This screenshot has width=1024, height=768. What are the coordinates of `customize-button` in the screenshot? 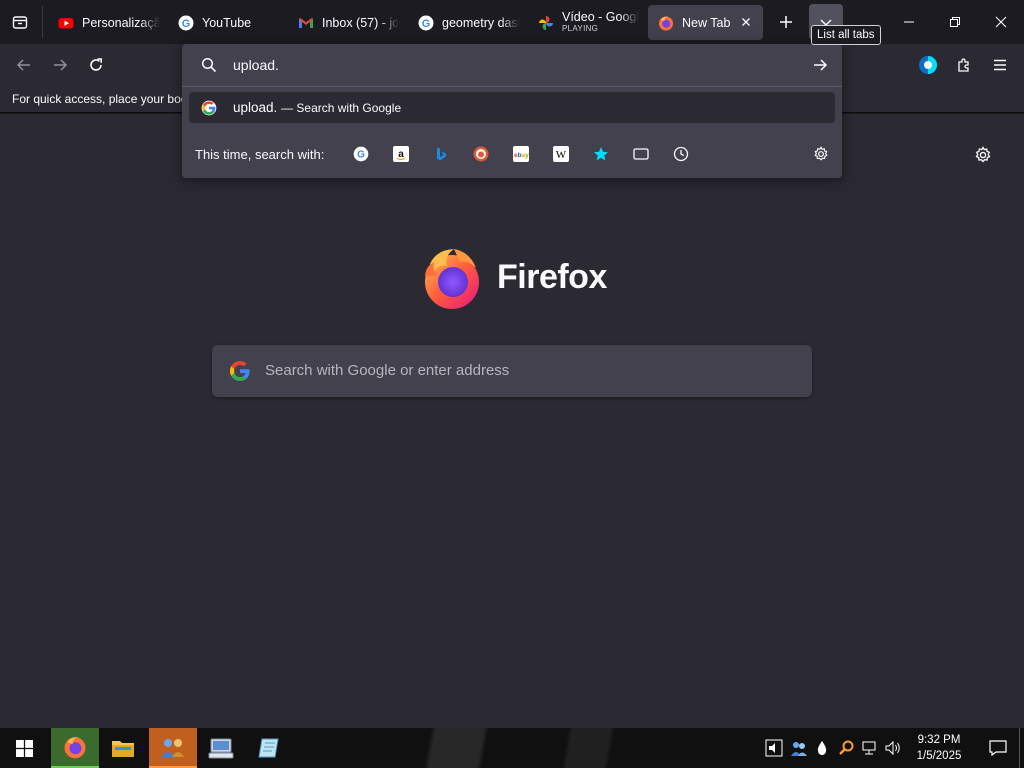 It's located at (983, 155).